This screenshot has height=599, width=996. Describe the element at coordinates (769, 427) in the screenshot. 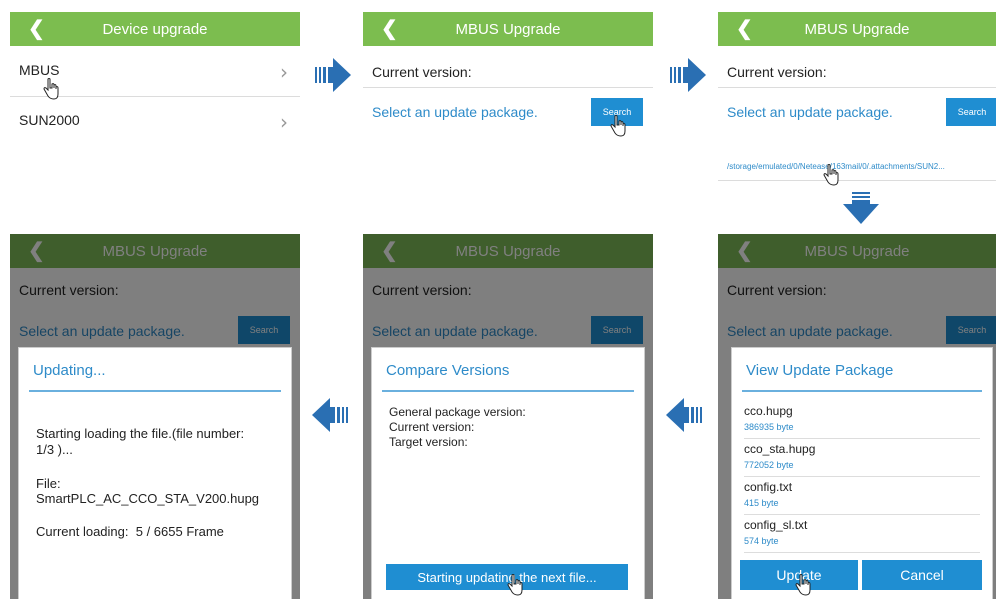

I see `file-size: 386935 byte` at that location.